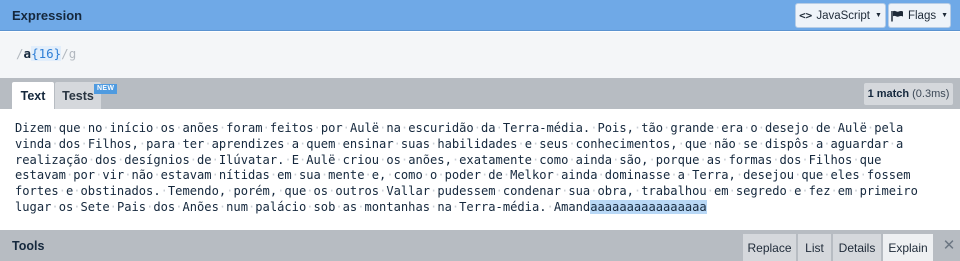 The height and width of the screenshot is (261, 960). What do you see at coordinates (770, 247) in the screenshot?
I see `tools-replace-button: Replace` at bounding box center [770, 247].